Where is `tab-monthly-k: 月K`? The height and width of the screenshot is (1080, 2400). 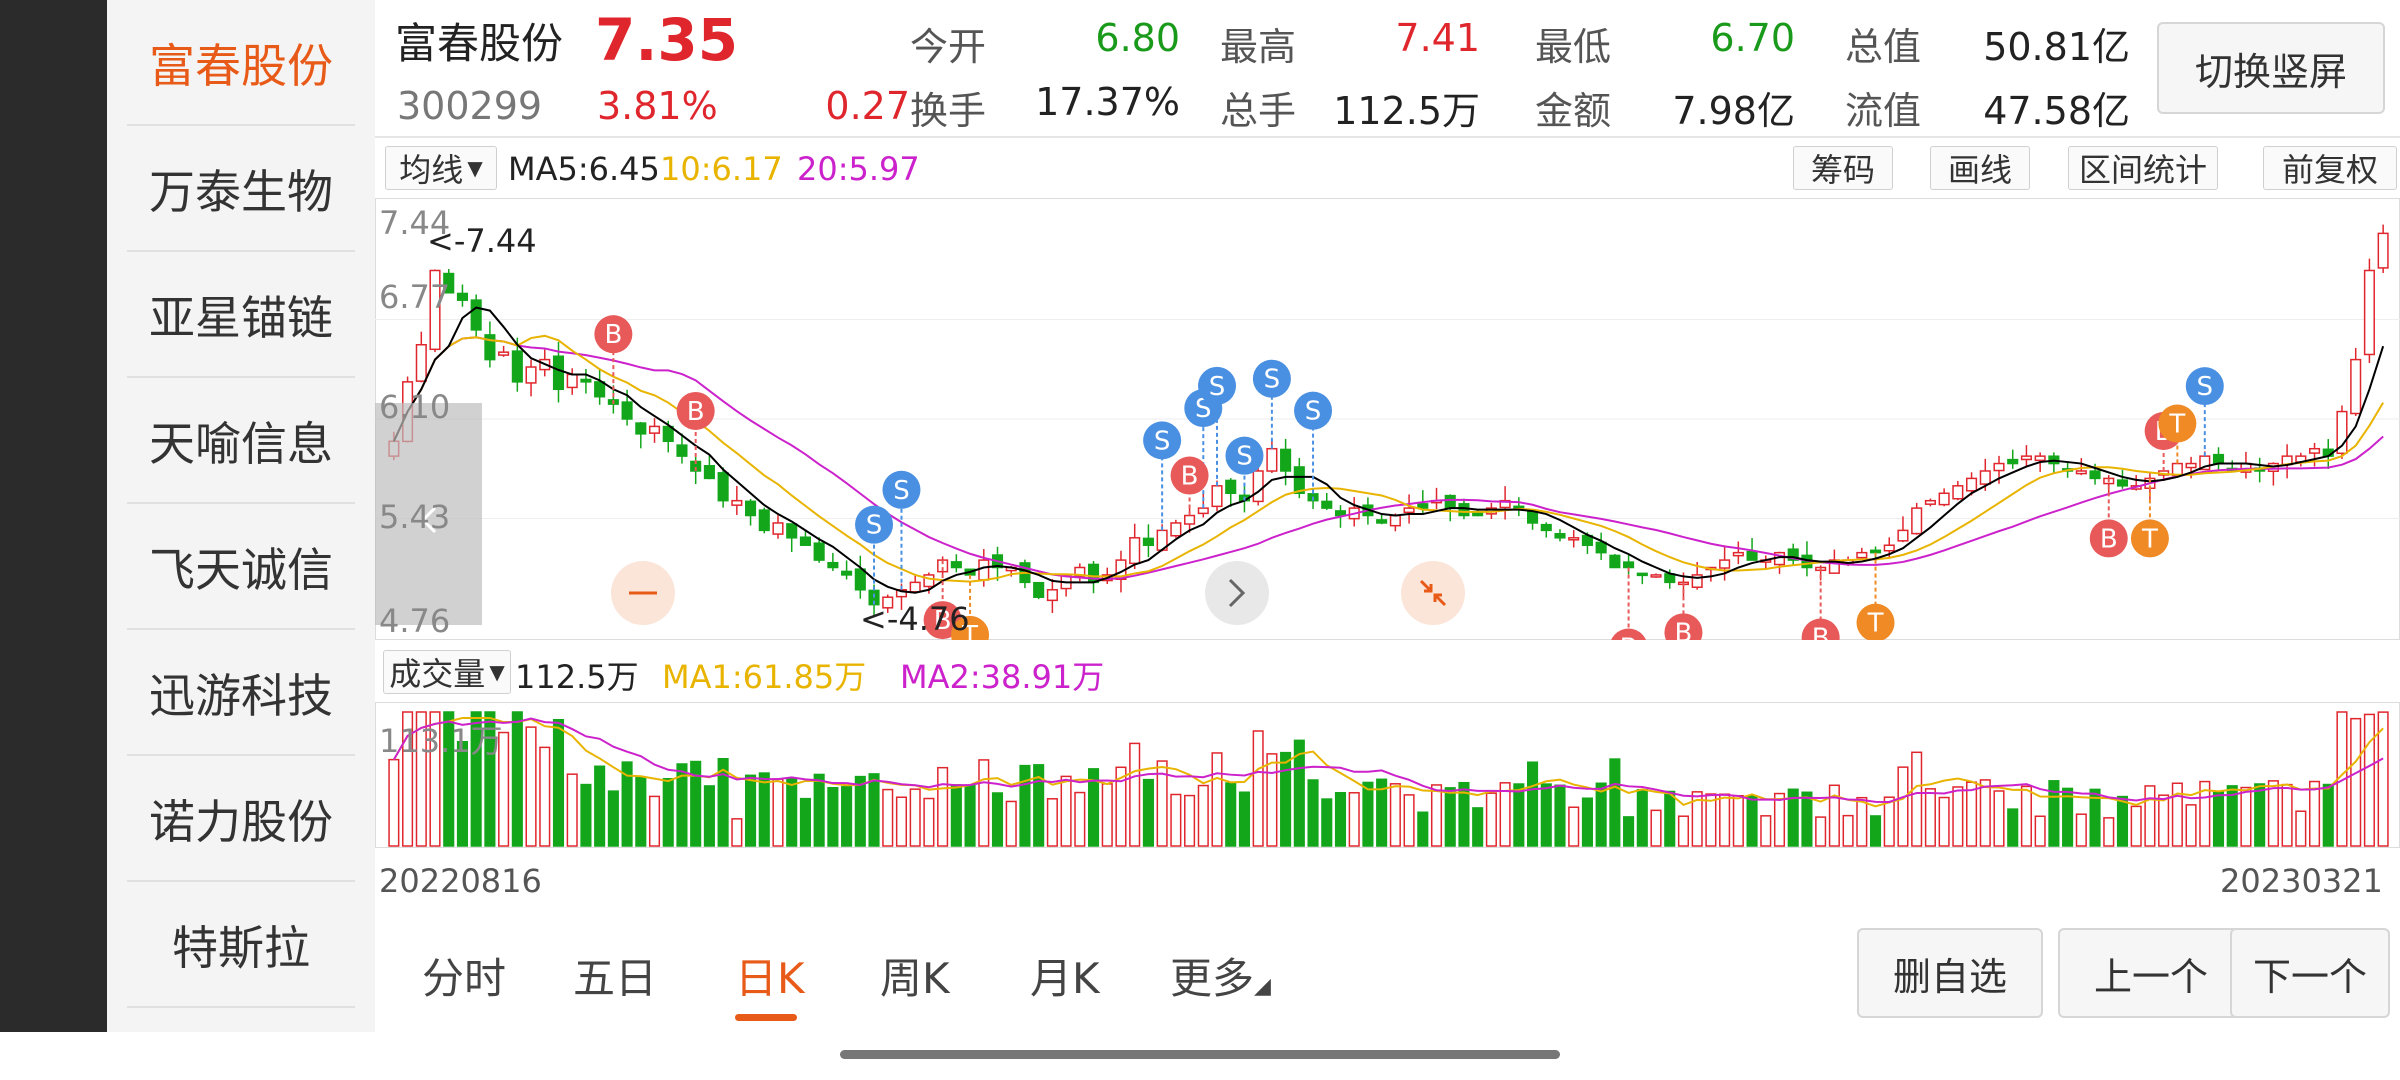 tab-monthly-k: 月K is located at coordinates (1065, 975).